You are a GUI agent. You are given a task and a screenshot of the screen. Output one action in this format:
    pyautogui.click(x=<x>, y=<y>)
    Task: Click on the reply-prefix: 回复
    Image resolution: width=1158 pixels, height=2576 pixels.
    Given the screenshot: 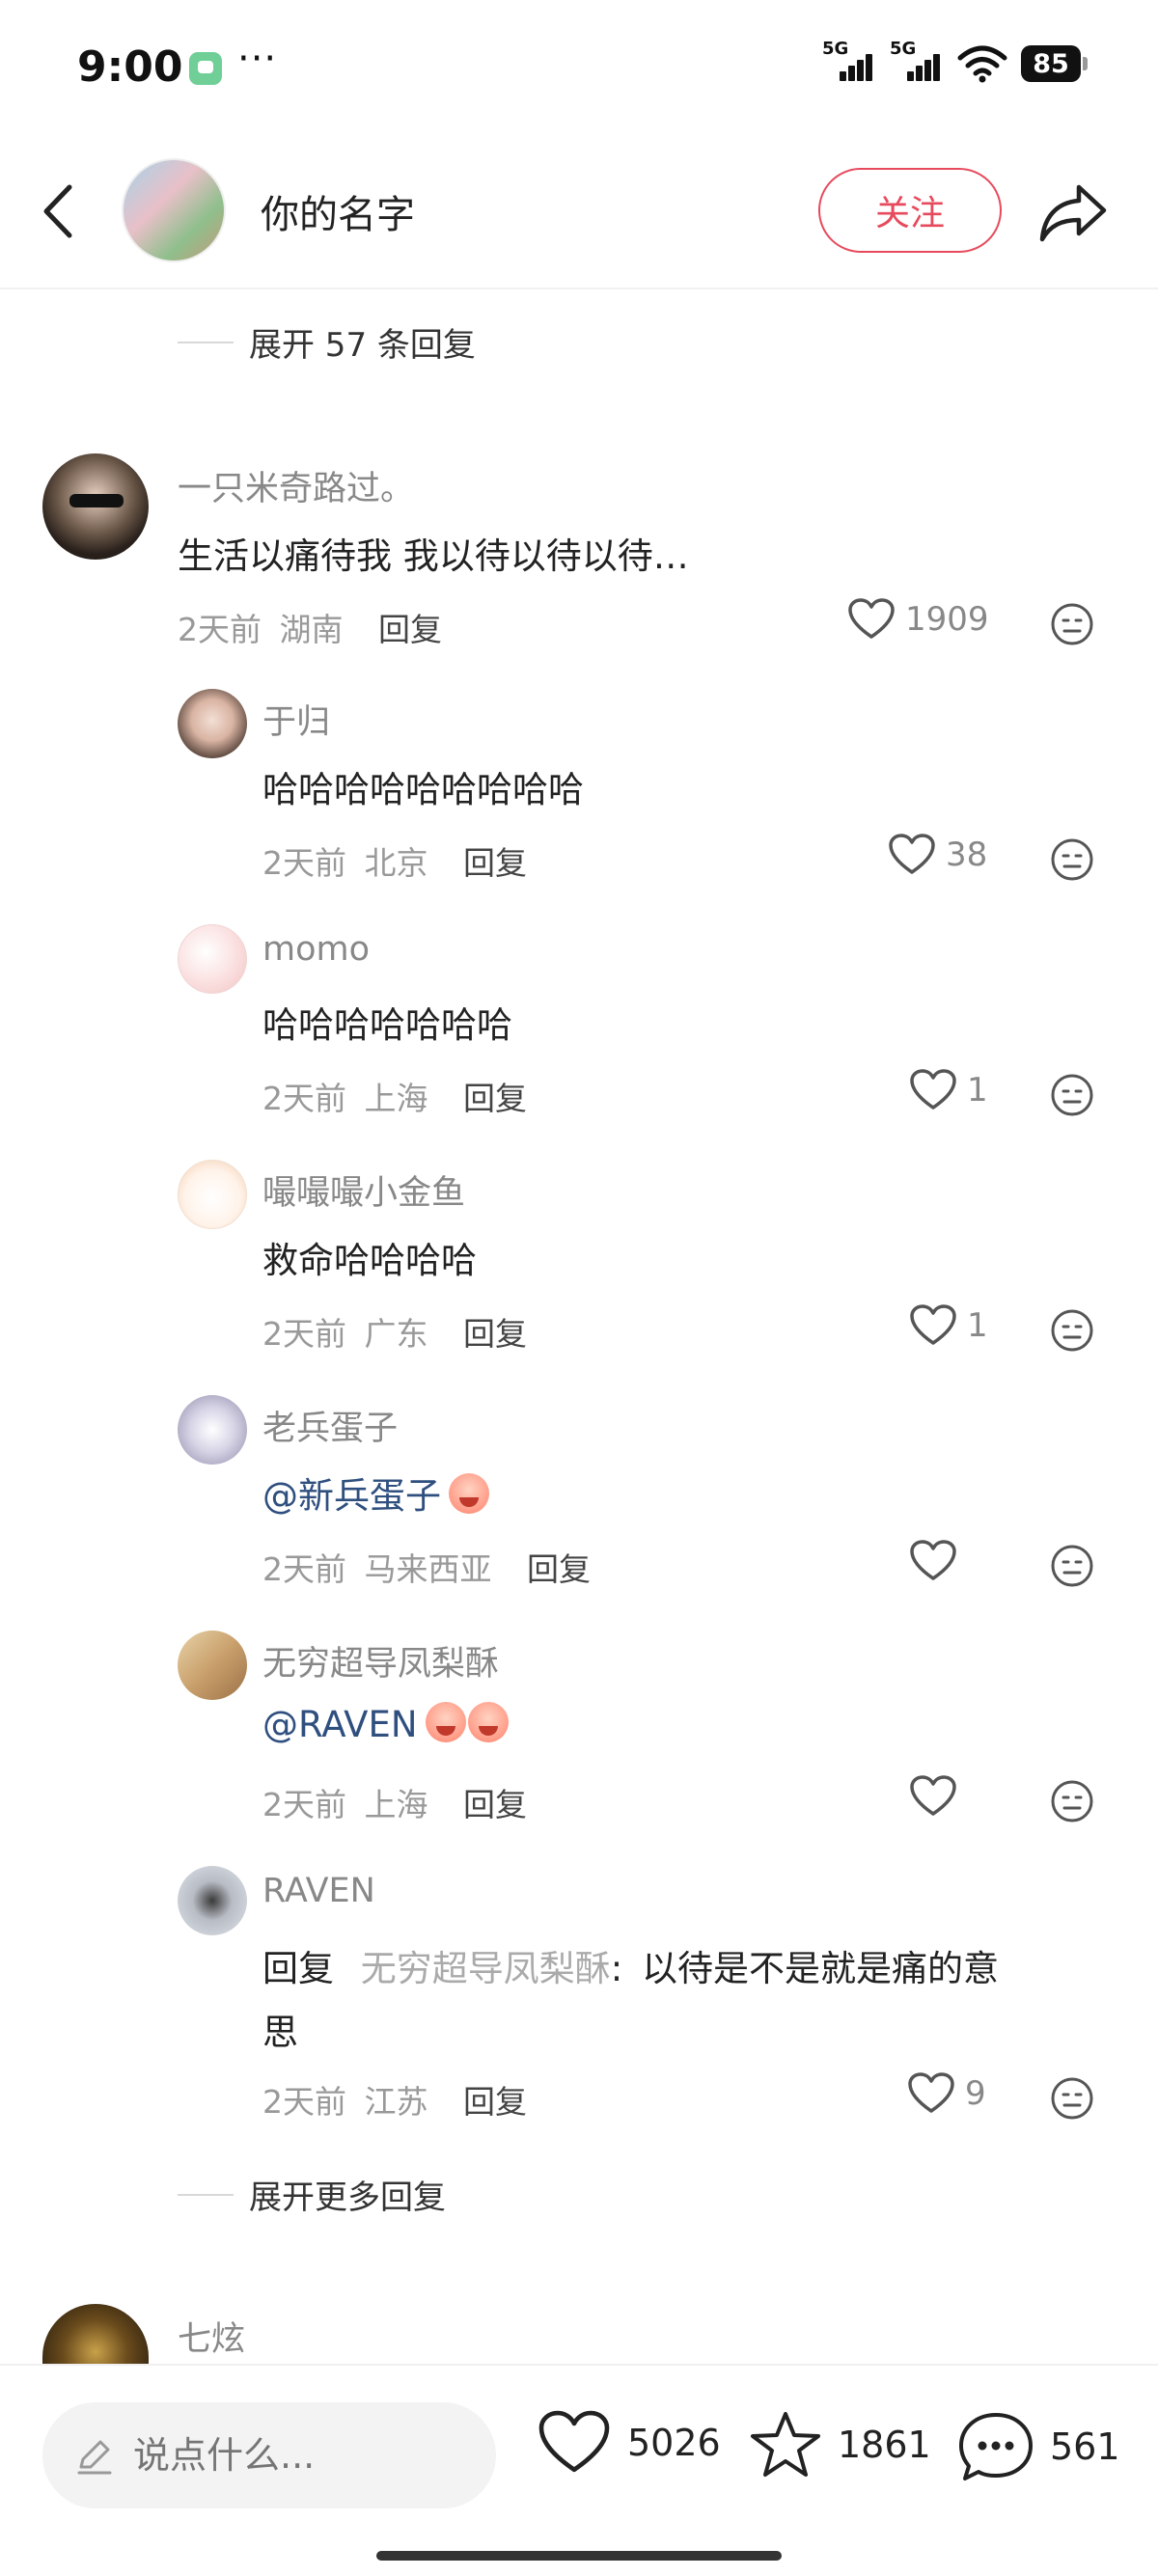 What is the action you would take?
    pyautogui.click(x=298, y=1969)
    